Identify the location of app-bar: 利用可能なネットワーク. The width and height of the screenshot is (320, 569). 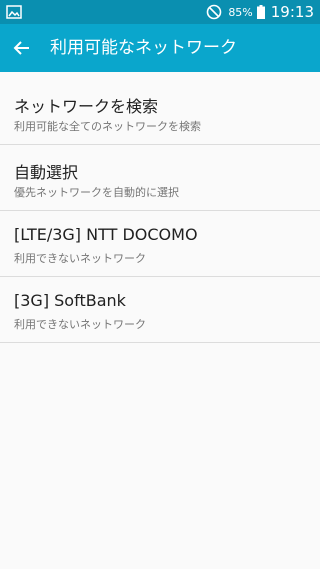
(160, 48).